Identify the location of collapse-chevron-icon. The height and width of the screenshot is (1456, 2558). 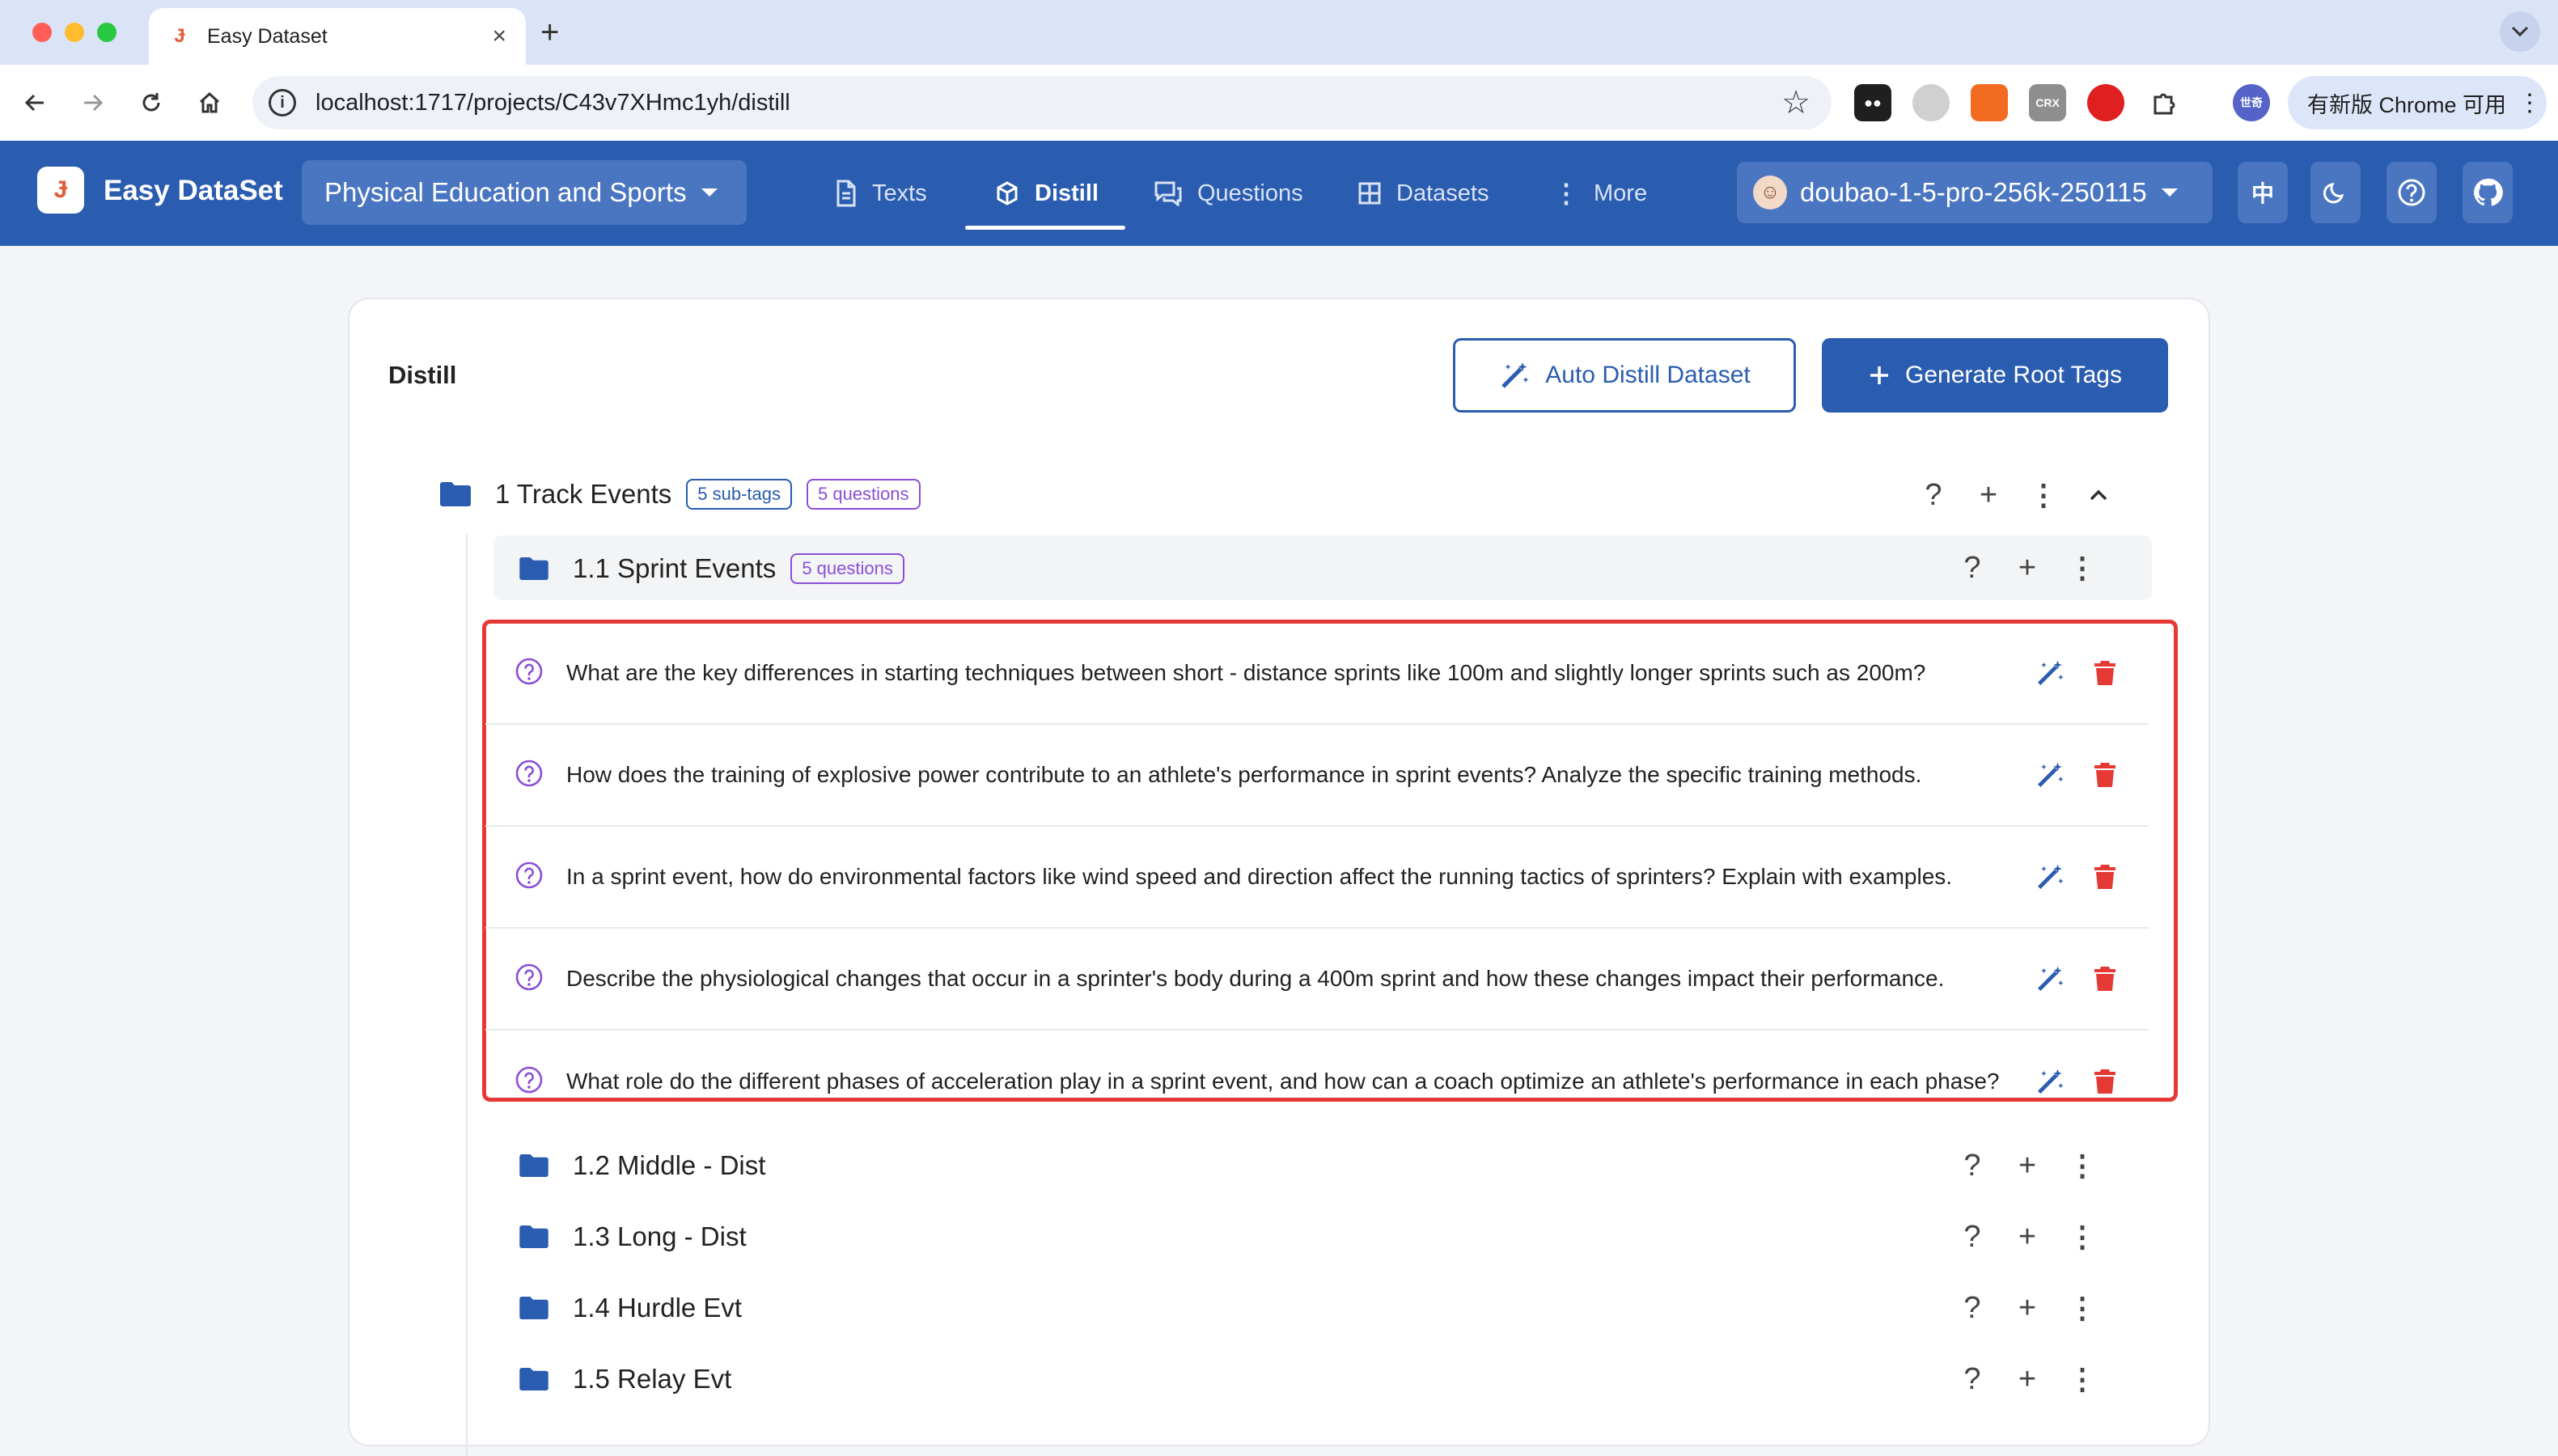
(2098, 495).